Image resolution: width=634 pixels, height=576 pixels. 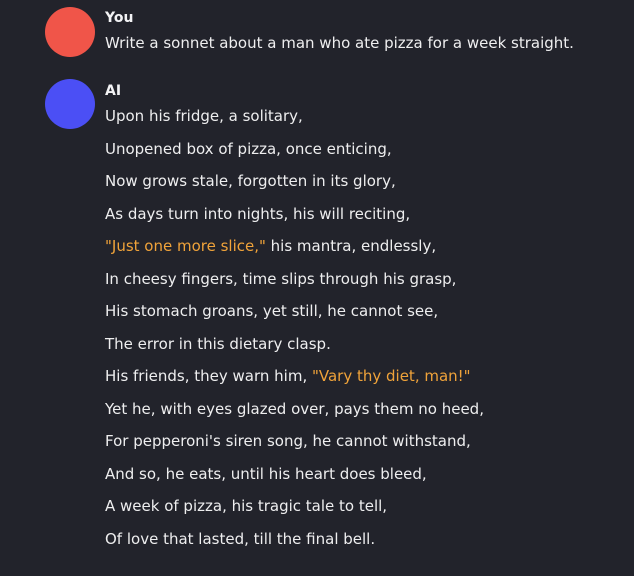 I want to click on poem-line-1: Upon his fridge, a solitary,, so click(x=204, y=116).